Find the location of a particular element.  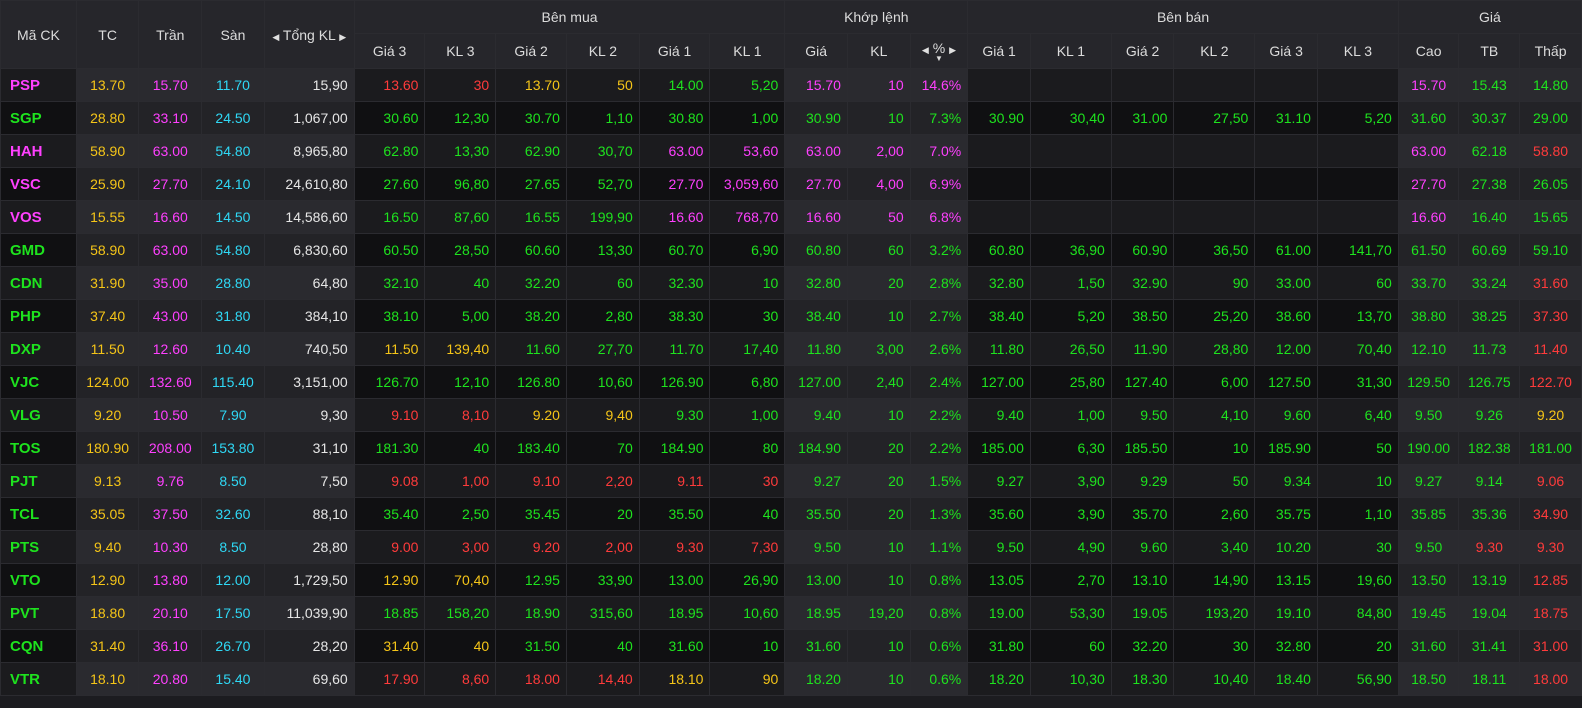

cell-bid-price2: 30.70 is located at coordinates (531, 118).